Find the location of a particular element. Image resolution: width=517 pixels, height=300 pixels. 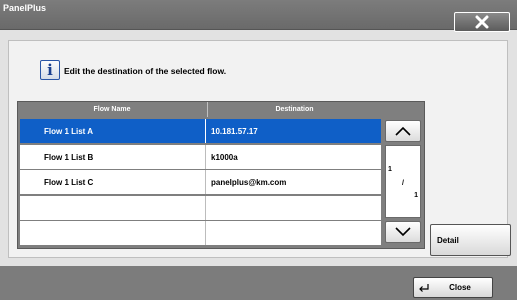

close-x-icon is located at coordinates (482, 22).